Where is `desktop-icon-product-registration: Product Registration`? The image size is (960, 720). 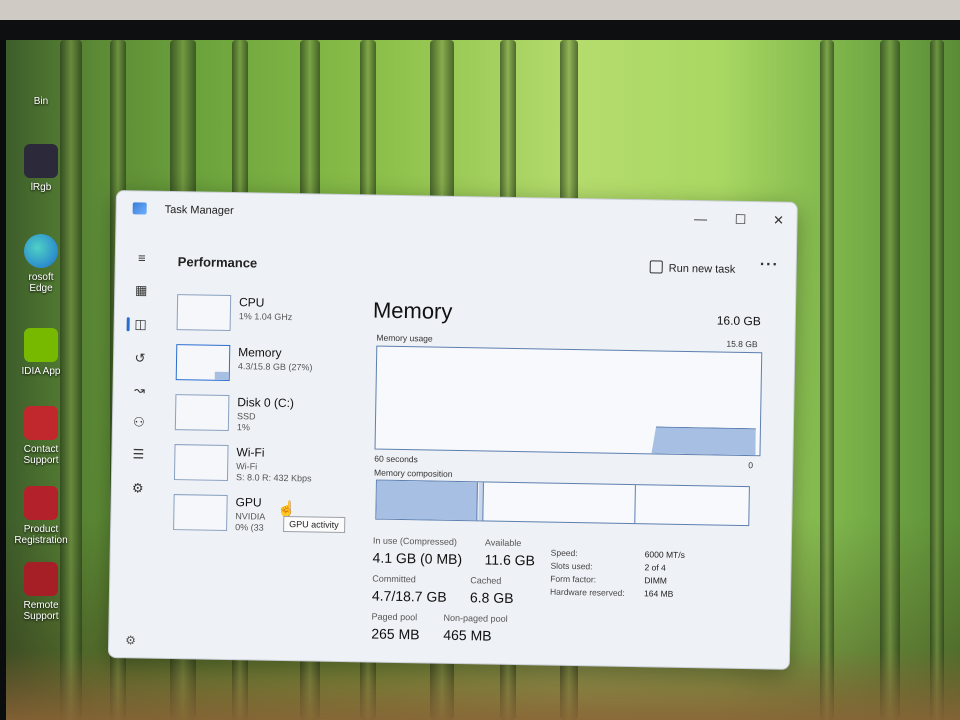 desktop-icon-product-registration: Product Registration is located at coordinates (41, 516).